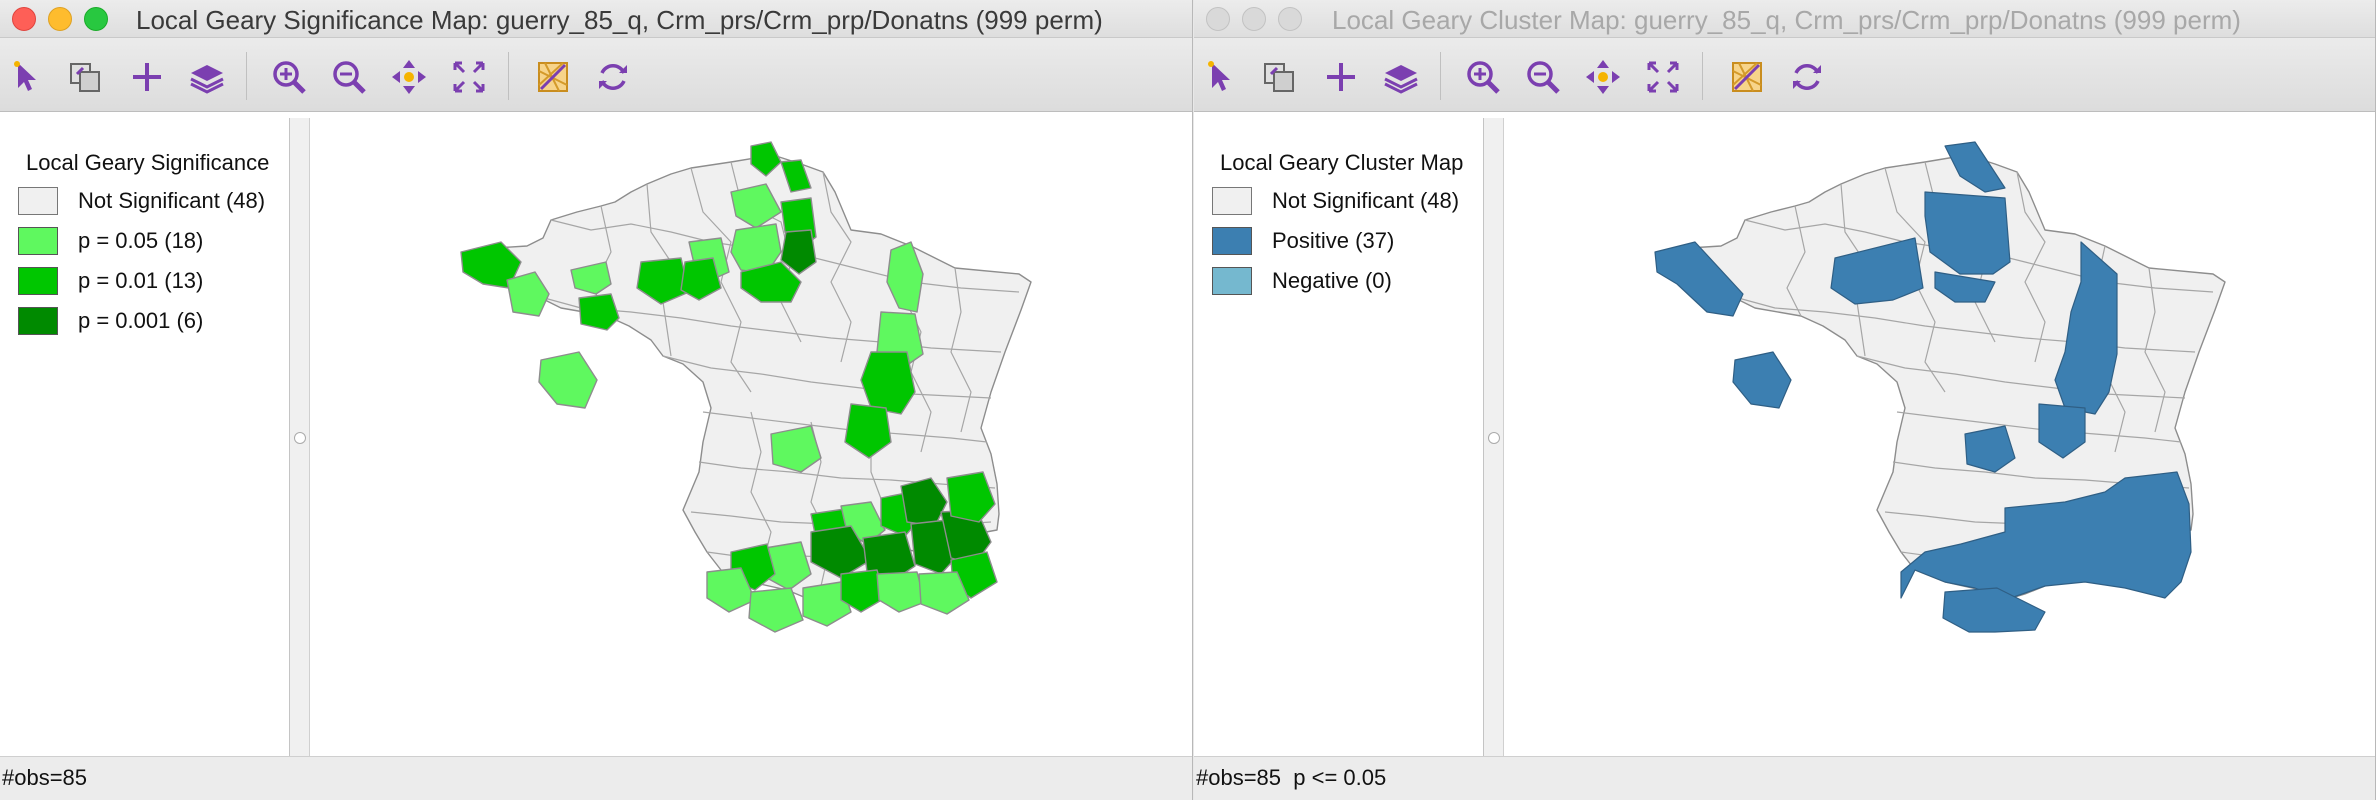 The width and height of the screenshot is (2376, 800). I want to click on legend-item-negative: Negative (0), so click(1302, 281).